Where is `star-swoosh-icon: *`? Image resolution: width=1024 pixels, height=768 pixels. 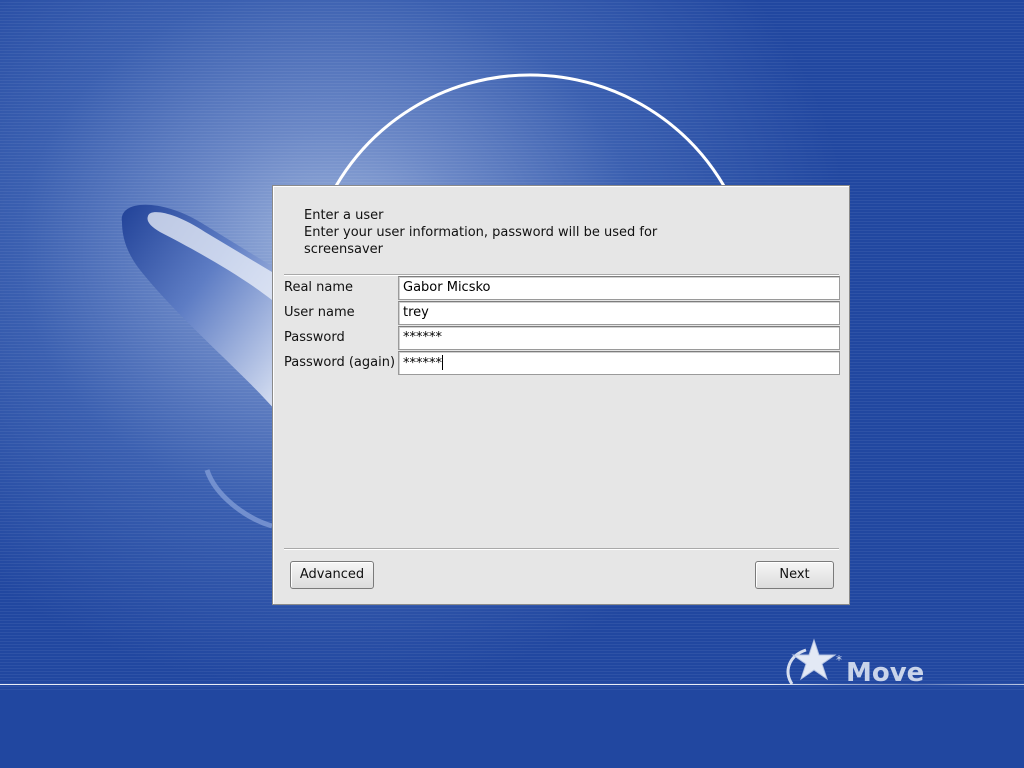 star-swoosh-icon: * is located at coordinates (814, 661).